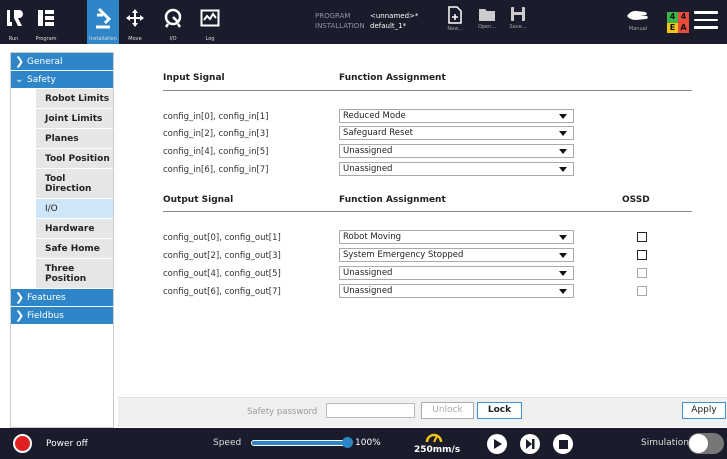  What do you see at coordinates (173, 39) in the screenshot?
I see `tab-io-label: I/O` at bounding box center [173, 39].